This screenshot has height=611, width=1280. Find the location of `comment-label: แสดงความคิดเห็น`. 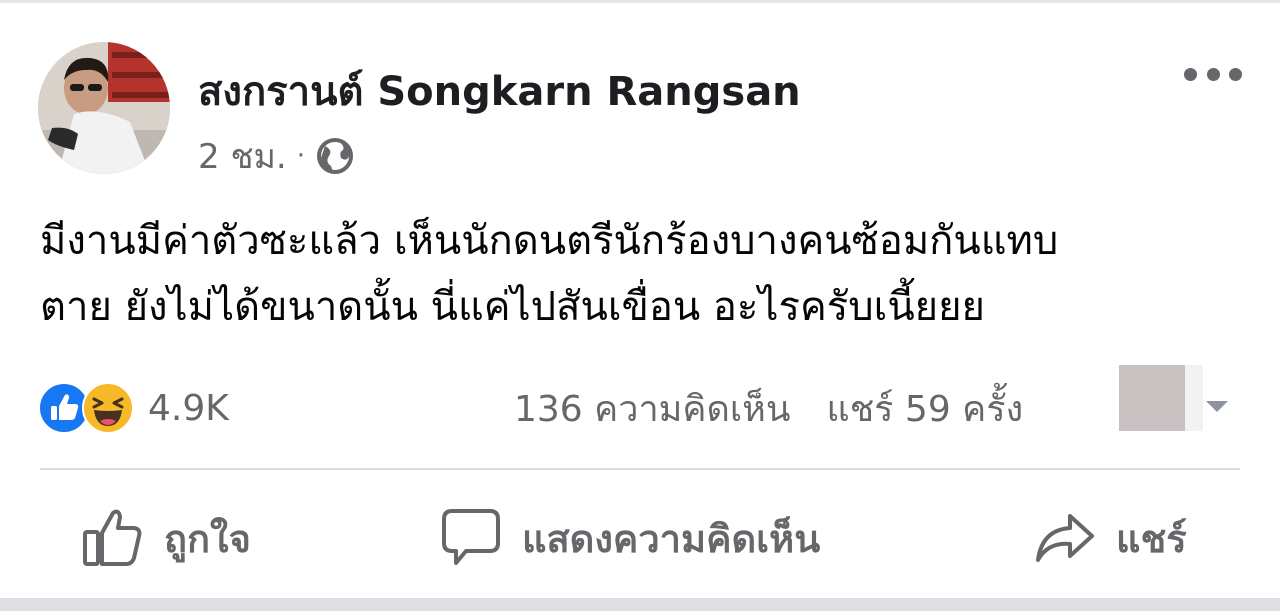

comment-label: แสดงความคิดเห็น is located at coordinates (671, 538).